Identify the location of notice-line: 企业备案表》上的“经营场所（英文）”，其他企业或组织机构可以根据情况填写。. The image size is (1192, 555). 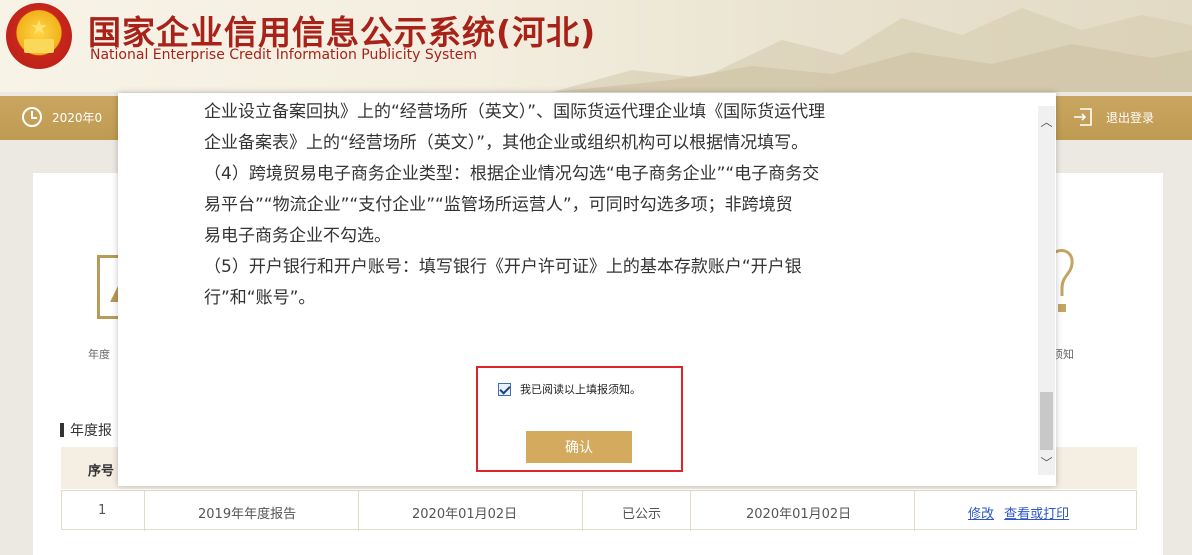
(506, 143).